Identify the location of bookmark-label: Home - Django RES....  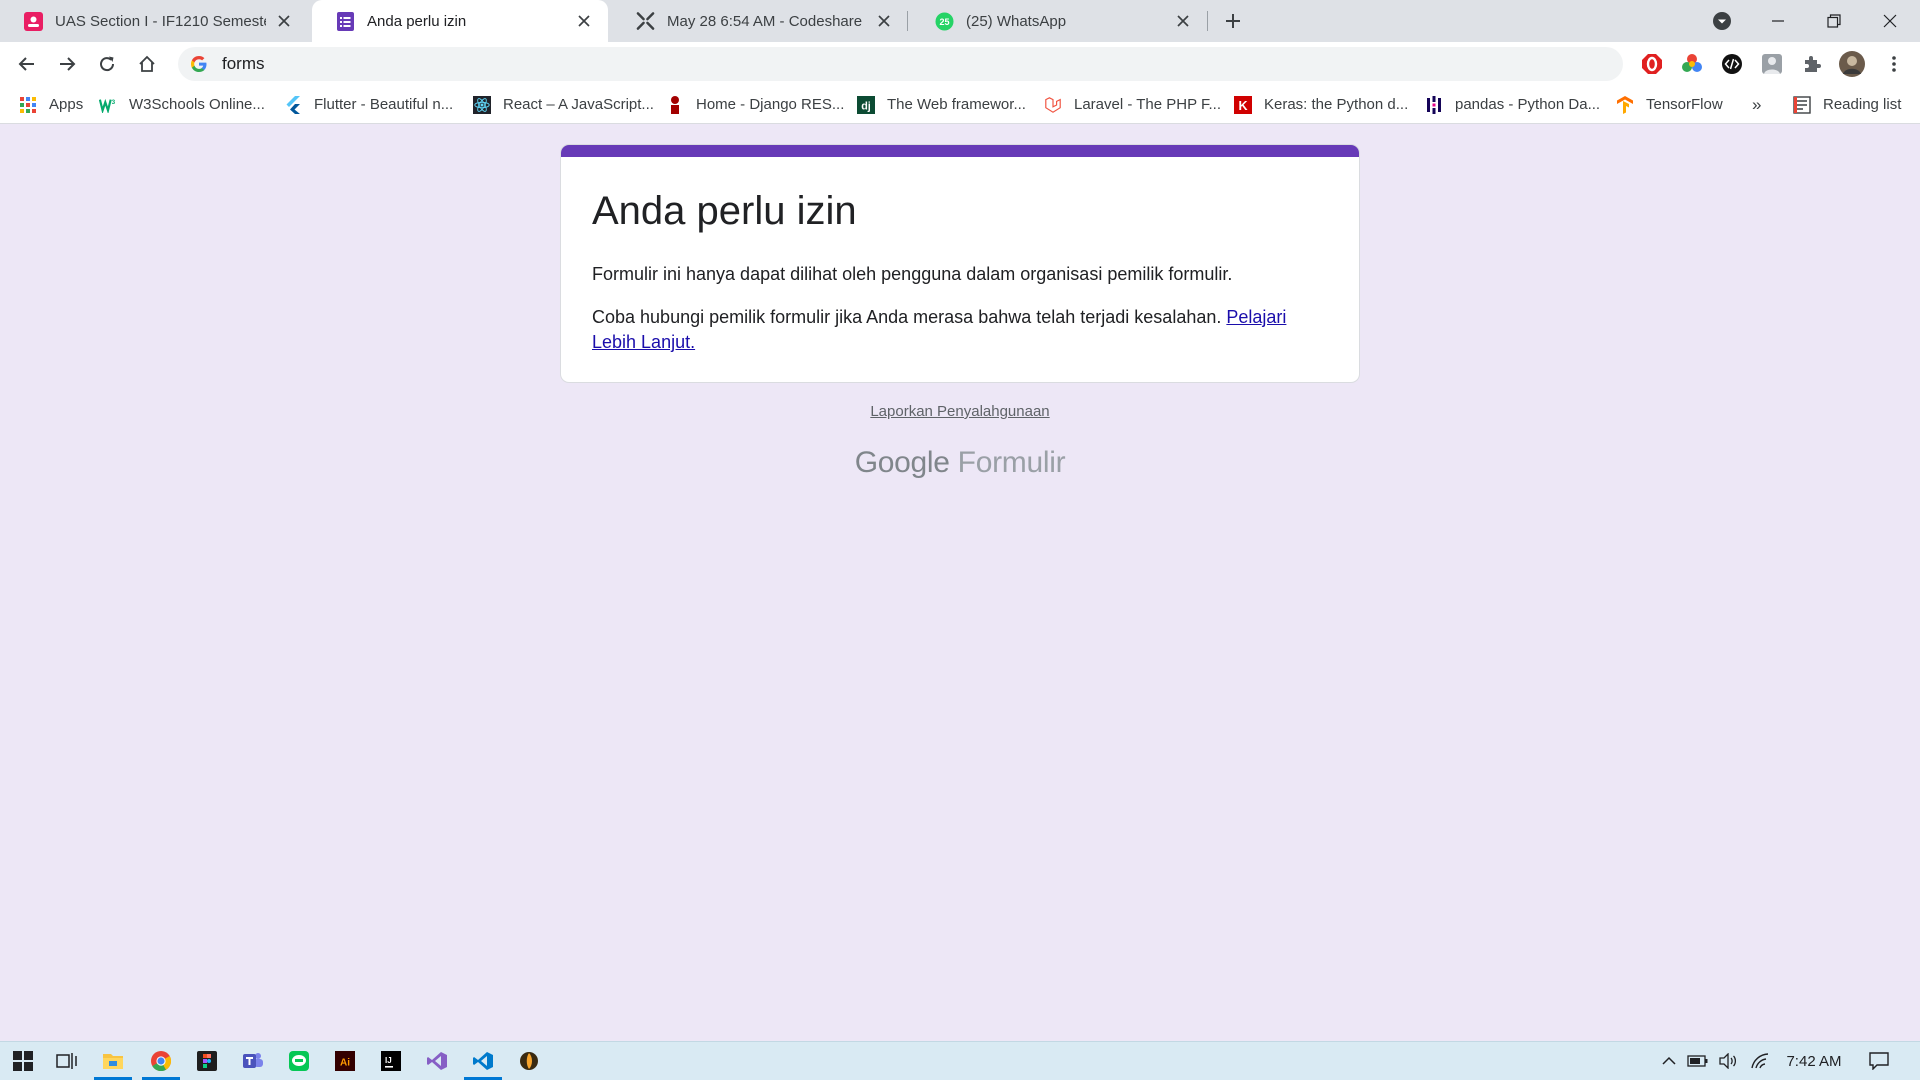
(770, 104).